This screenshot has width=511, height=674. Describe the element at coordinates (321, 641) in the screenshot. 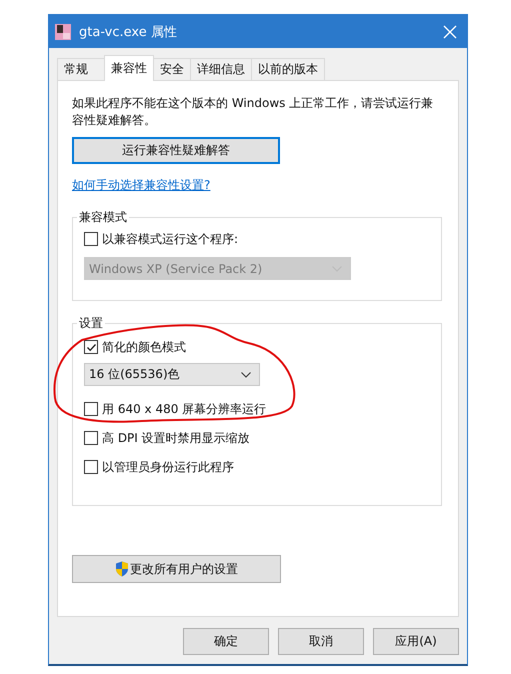

I see `dialog-button: 取消` at that location.